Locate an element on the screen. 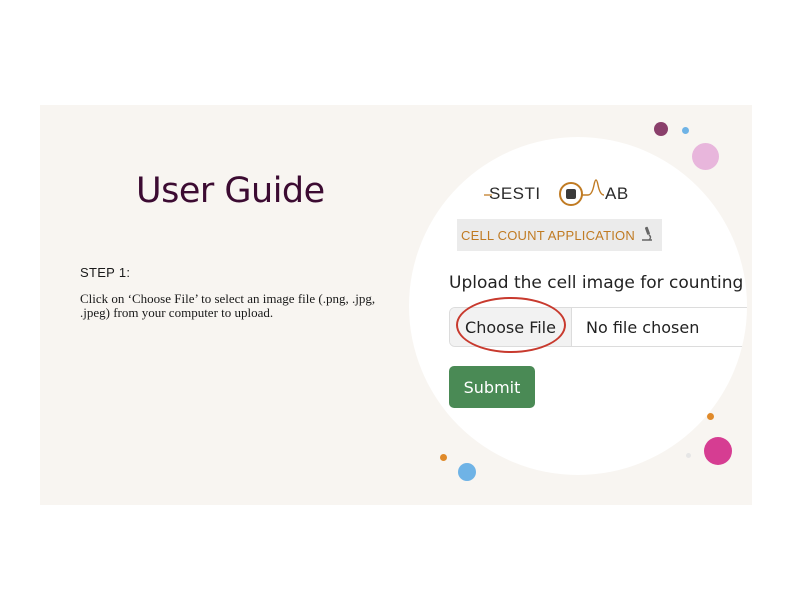 This screenshot has height=612, width=792. step-label: STEP 1: is located at coordinates (105, 272).